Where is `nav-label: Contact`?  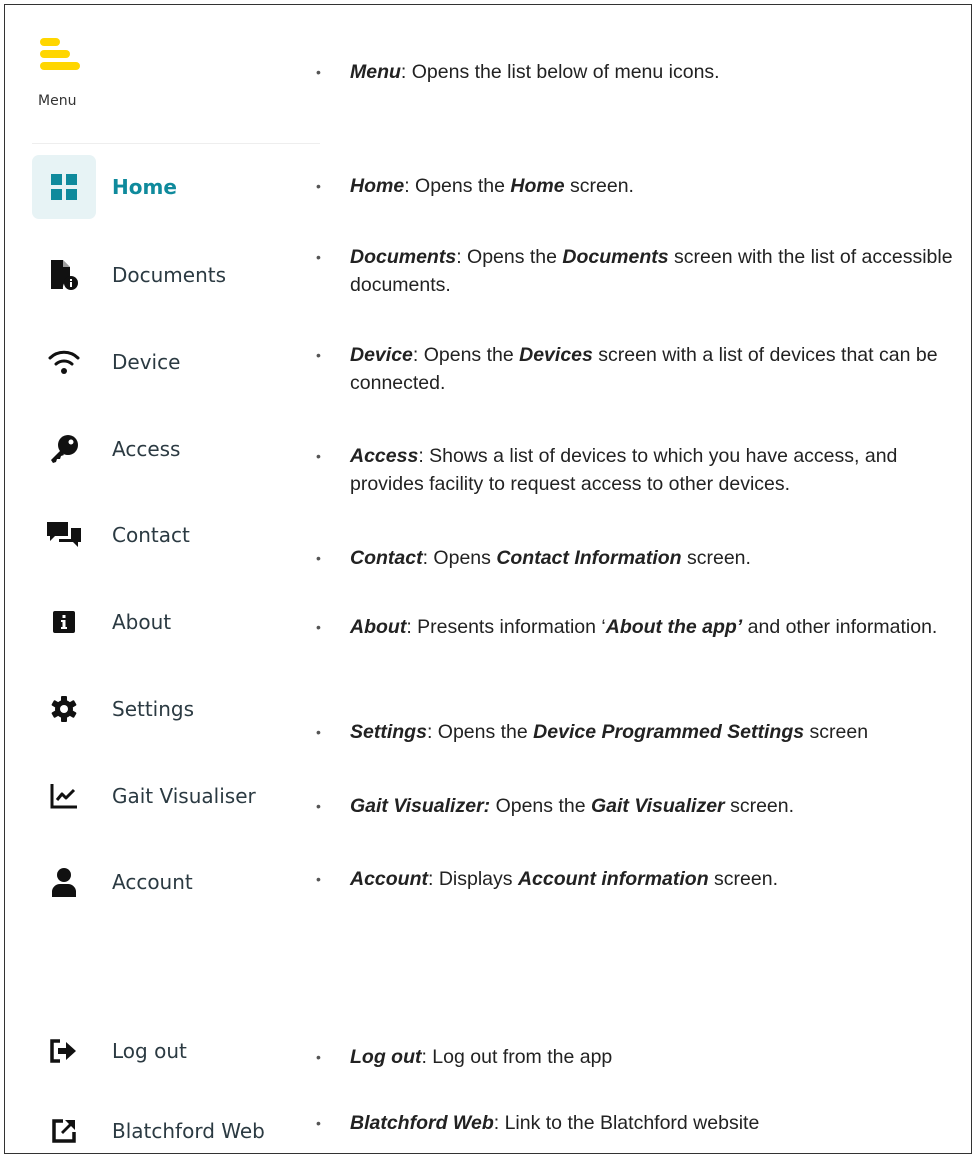 nav-label: Contact is located at coordinates (151, 535).